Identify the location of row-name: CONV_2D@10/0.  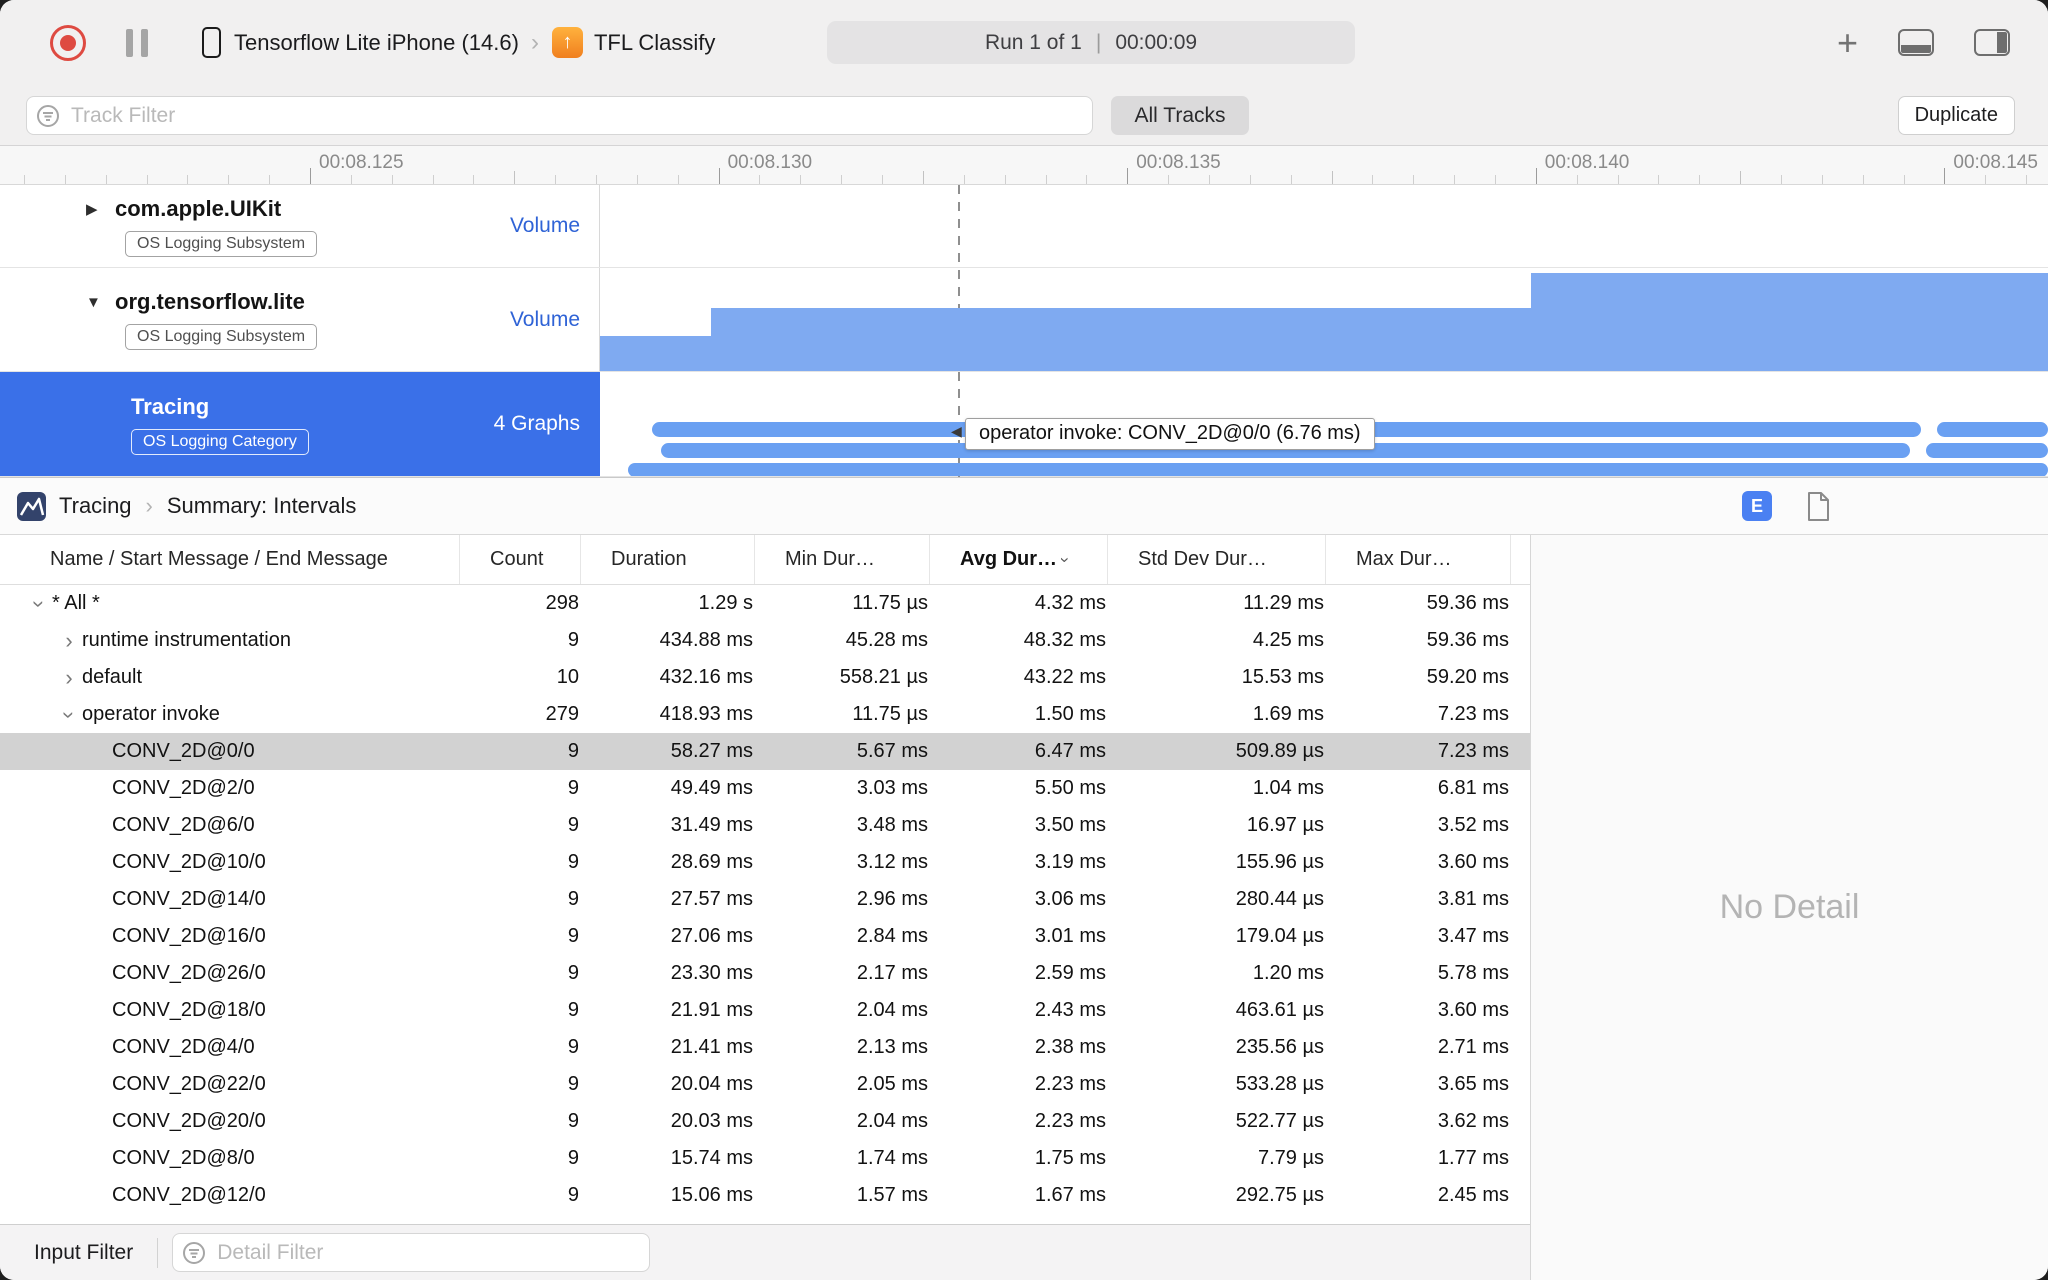
(189, 862).